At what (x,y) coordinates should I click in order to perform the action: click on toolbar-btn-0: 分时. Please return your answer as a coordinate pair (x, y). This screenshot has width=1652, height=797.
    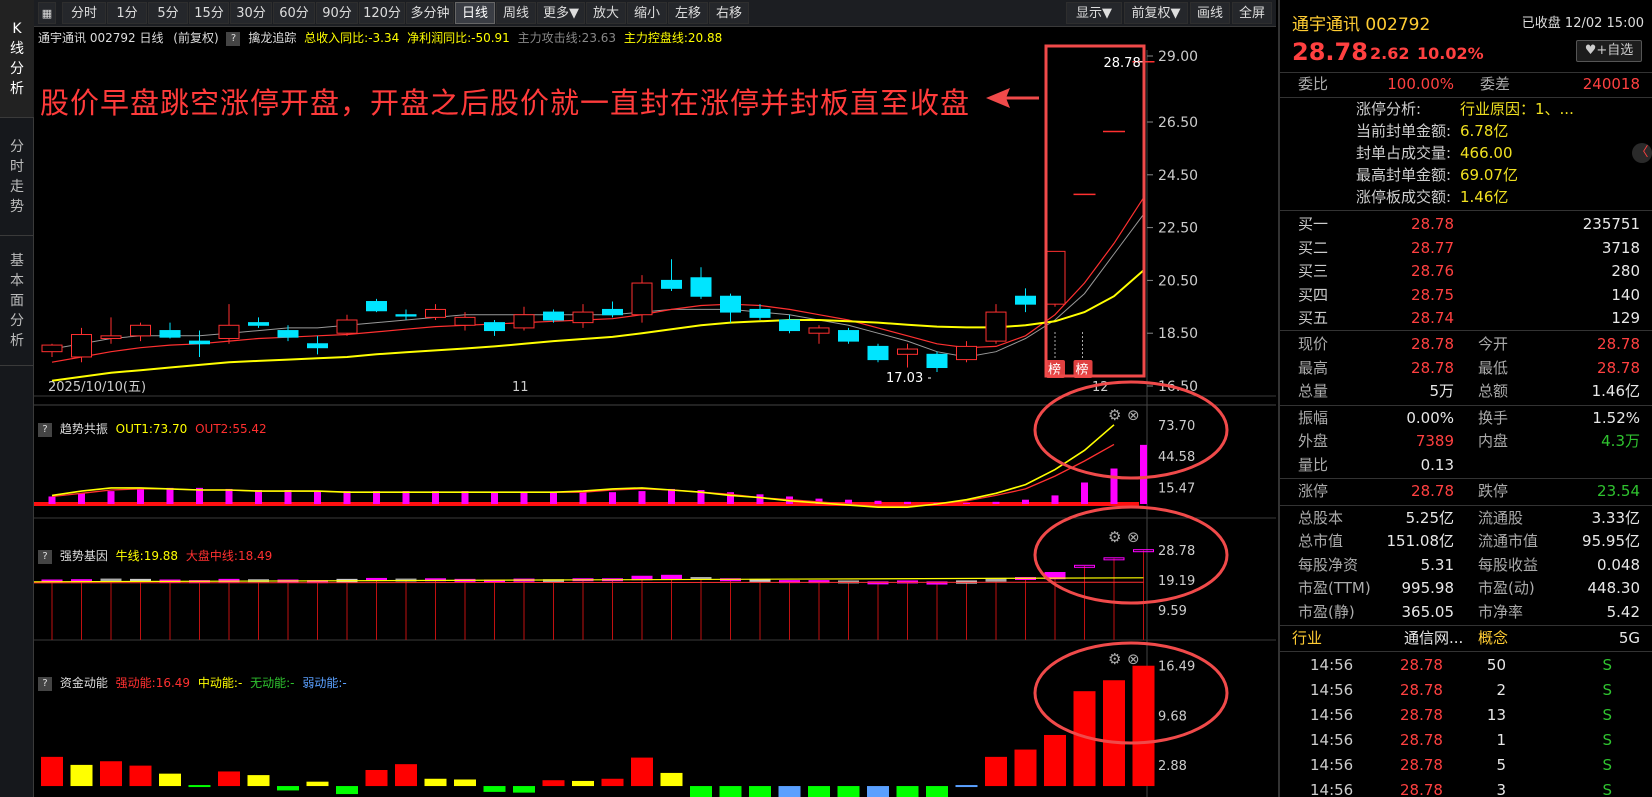
    Looking at the image, I should click on (84, 13).